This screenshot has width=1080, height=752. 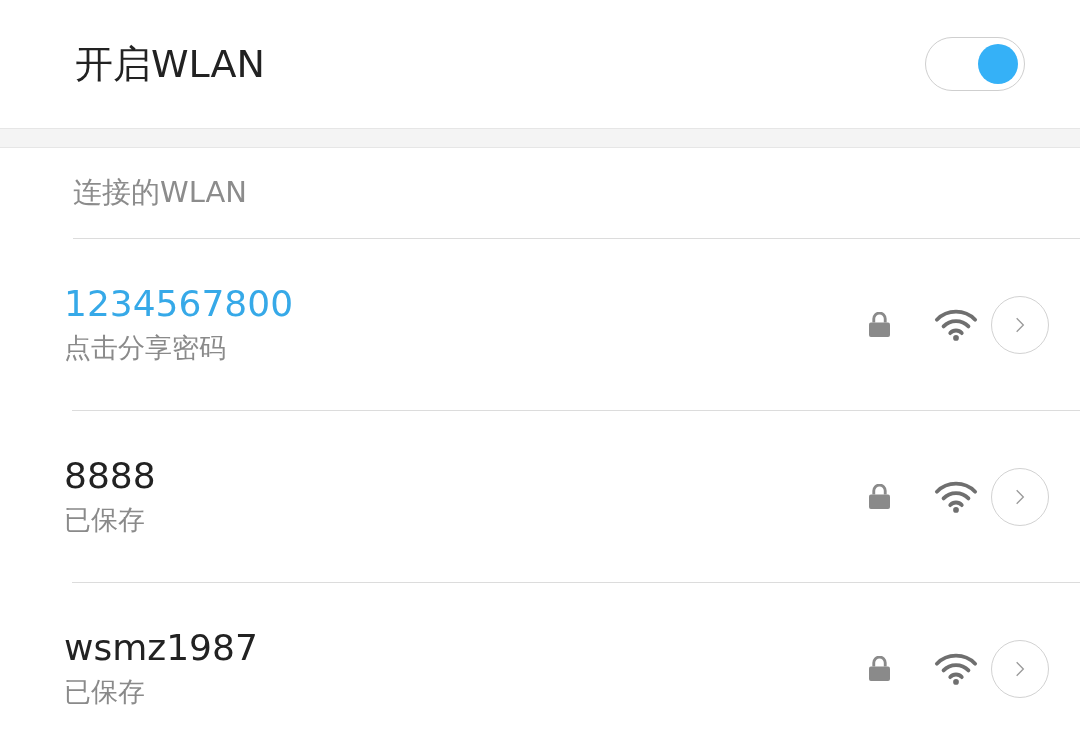 What do you see at coordinates (161, 647) in the screenshot?
I see `network-name: wsmz1987` at bounding box center [161, 647].